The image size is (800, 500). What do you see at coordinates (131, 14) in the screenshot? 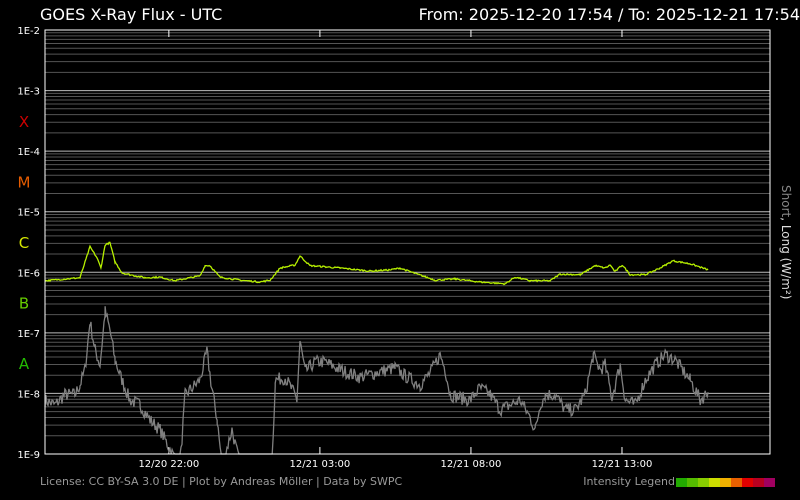
I see `chart-title: GOES X-Ray Flux - UTC` at bounding box center [131, 14].